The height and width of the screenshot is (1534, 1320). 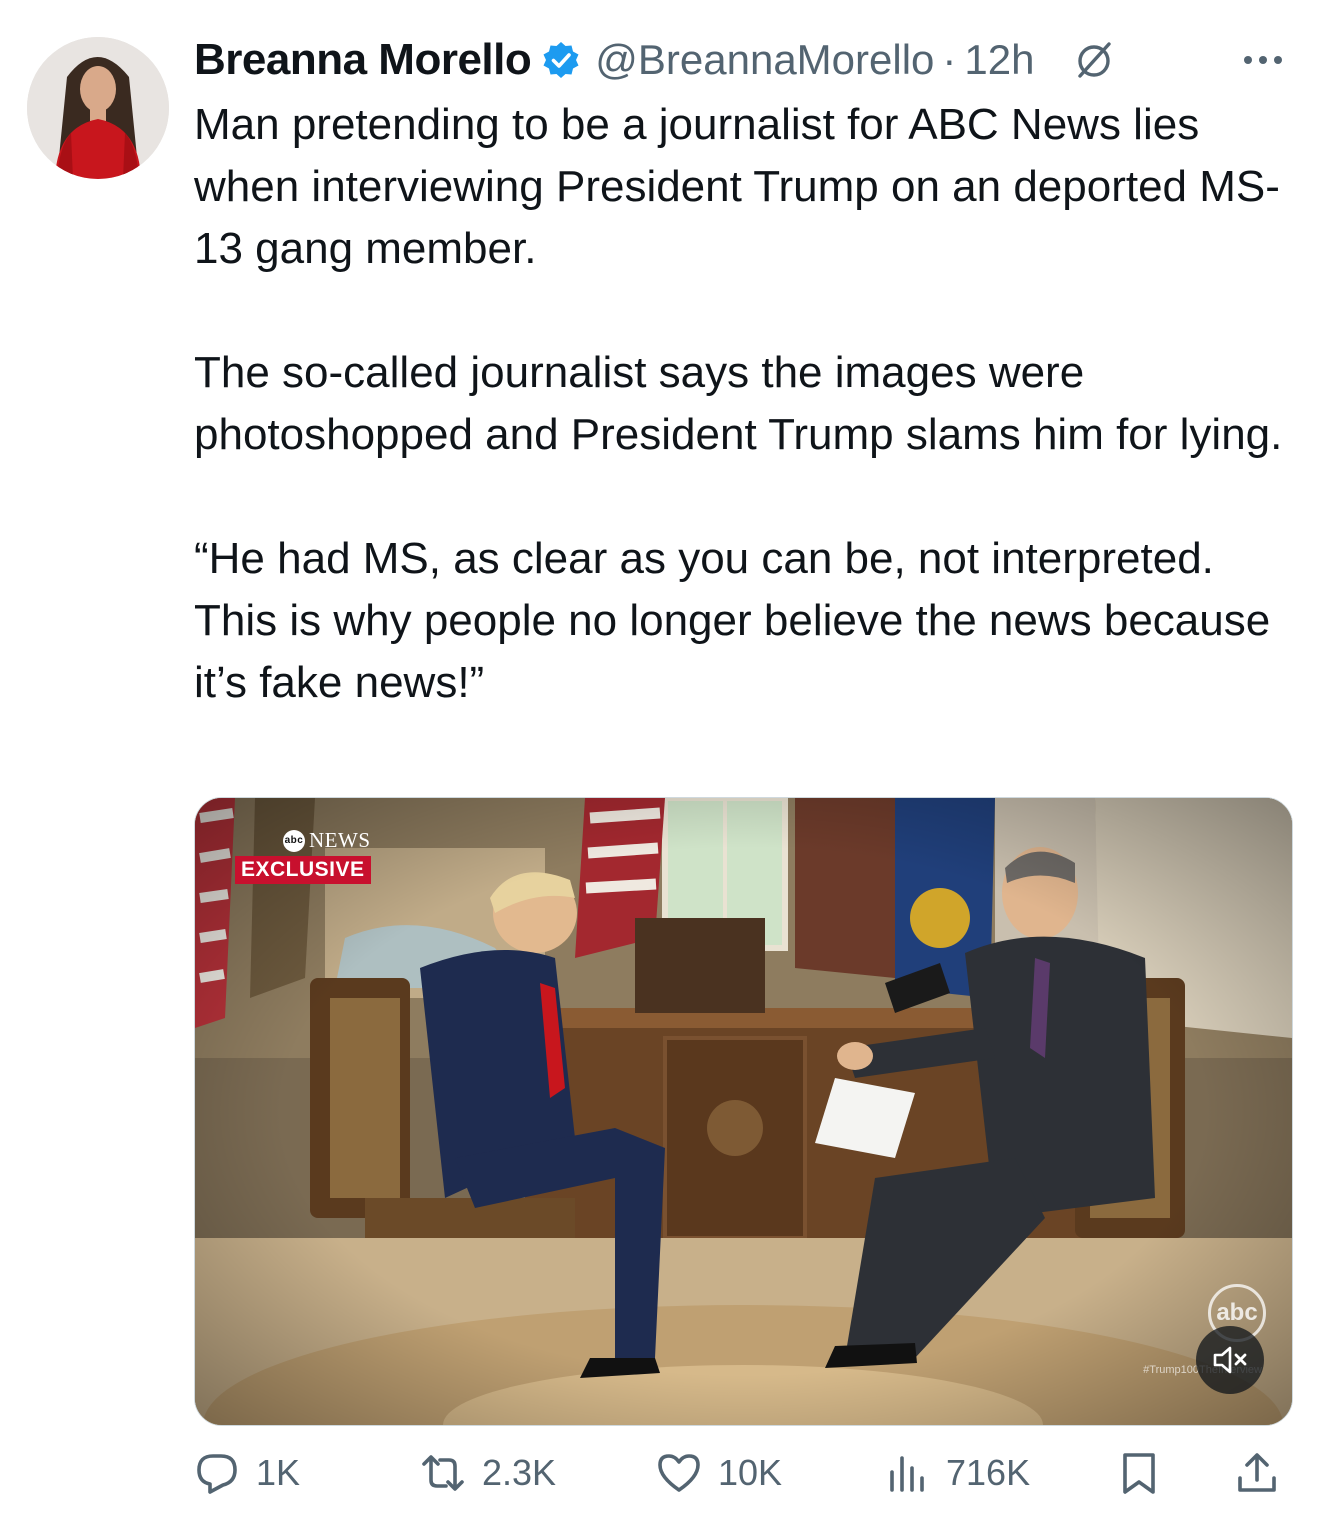 What do you see at coordinates (750, 1472) in the screenshot?
I see `like-count: 10K` at bounding box center [750, 1472].